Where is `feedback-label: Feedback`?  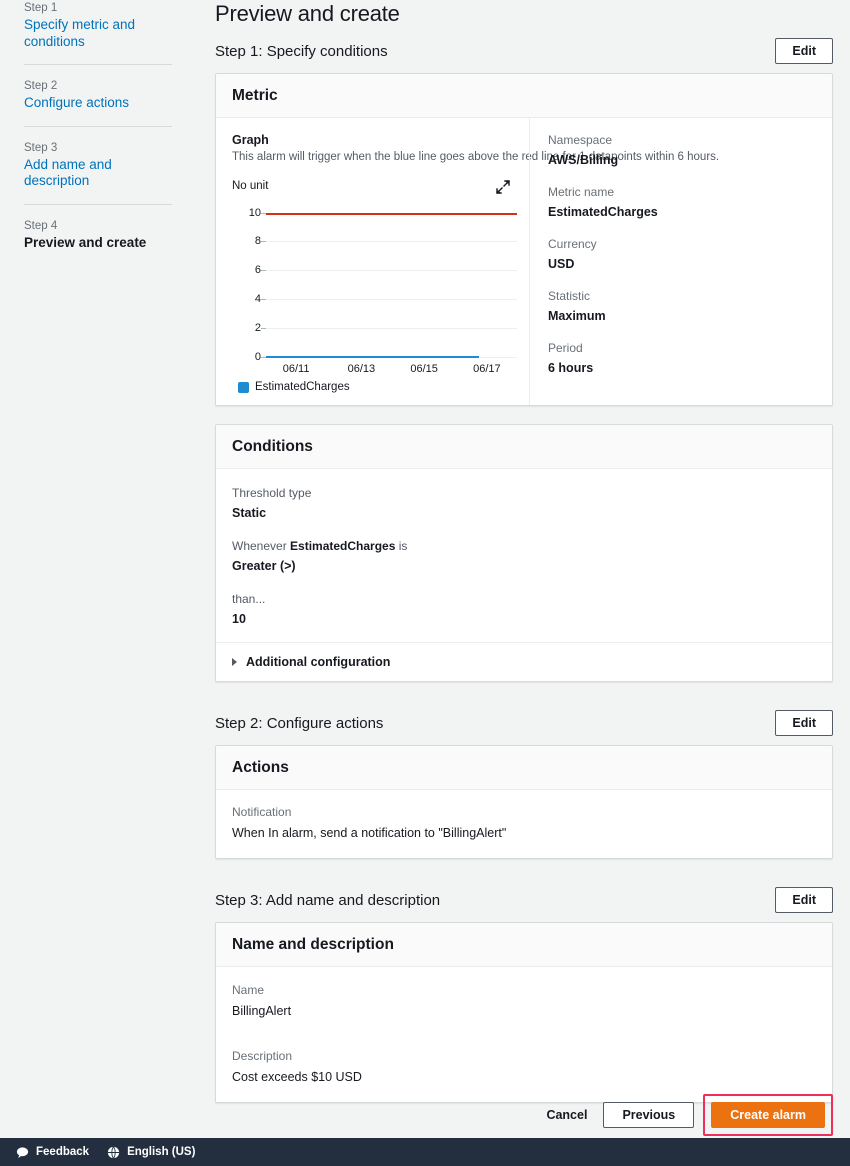
feedback-label: Feedback is located at coordinates (63, 1152).